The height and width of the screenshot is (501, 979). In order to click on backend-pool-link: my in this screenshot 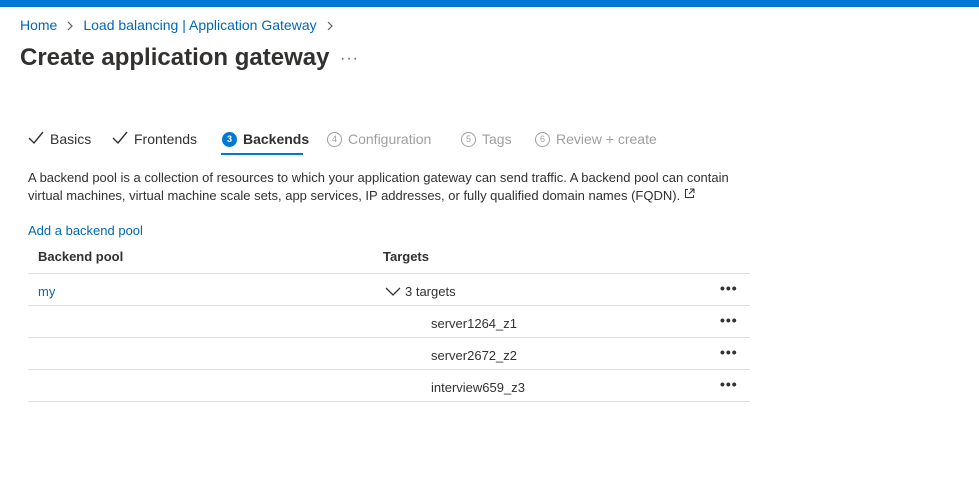, I will do `click(46, 291)`.